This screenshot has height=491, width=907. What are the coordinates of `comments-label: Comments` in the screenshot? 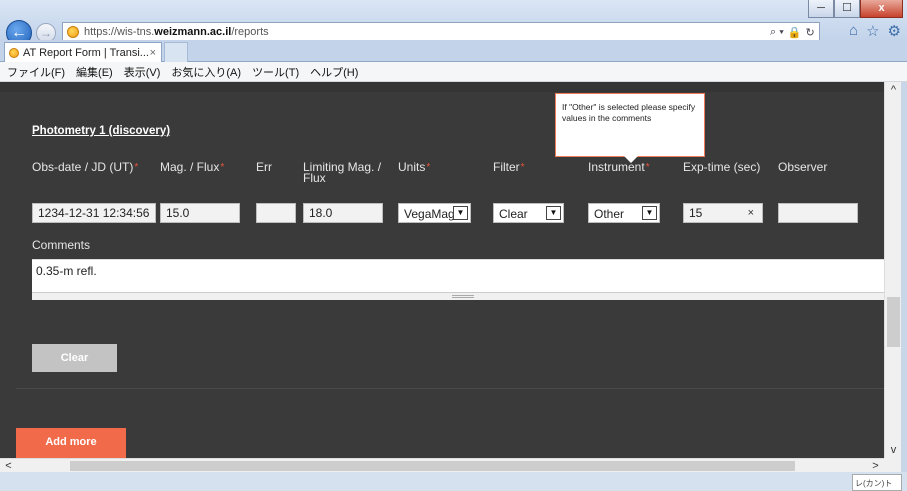 It's located at (61, 245).